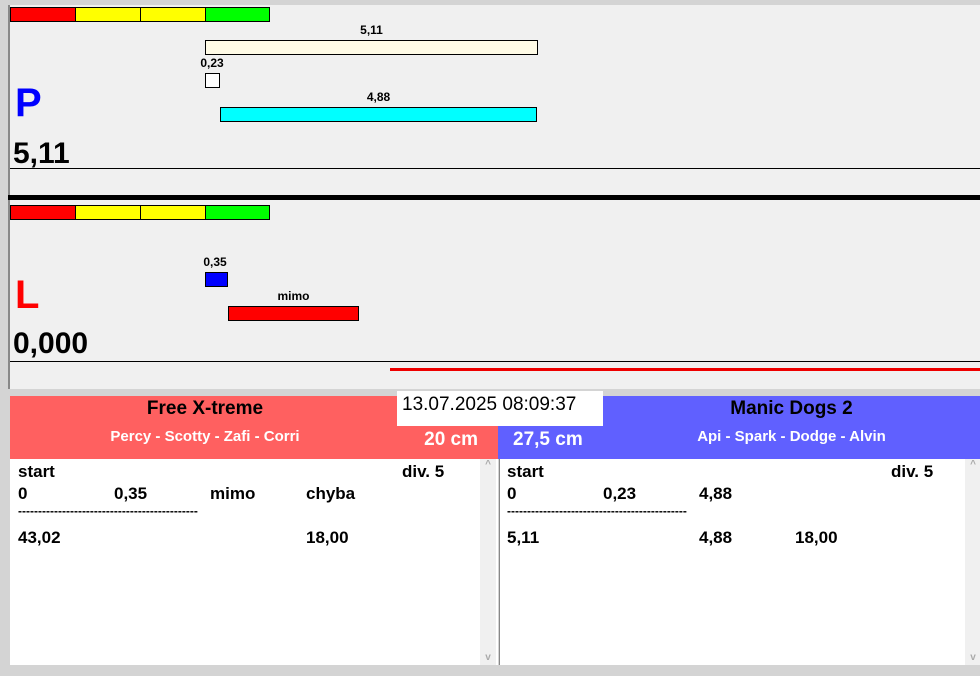 Image resolution: width=980 pixels, height=676 pixels. What do you see at coordinates (716, 537) in the screenshot?
I see `run-time: 4,88` at bounding box center [716, 537].